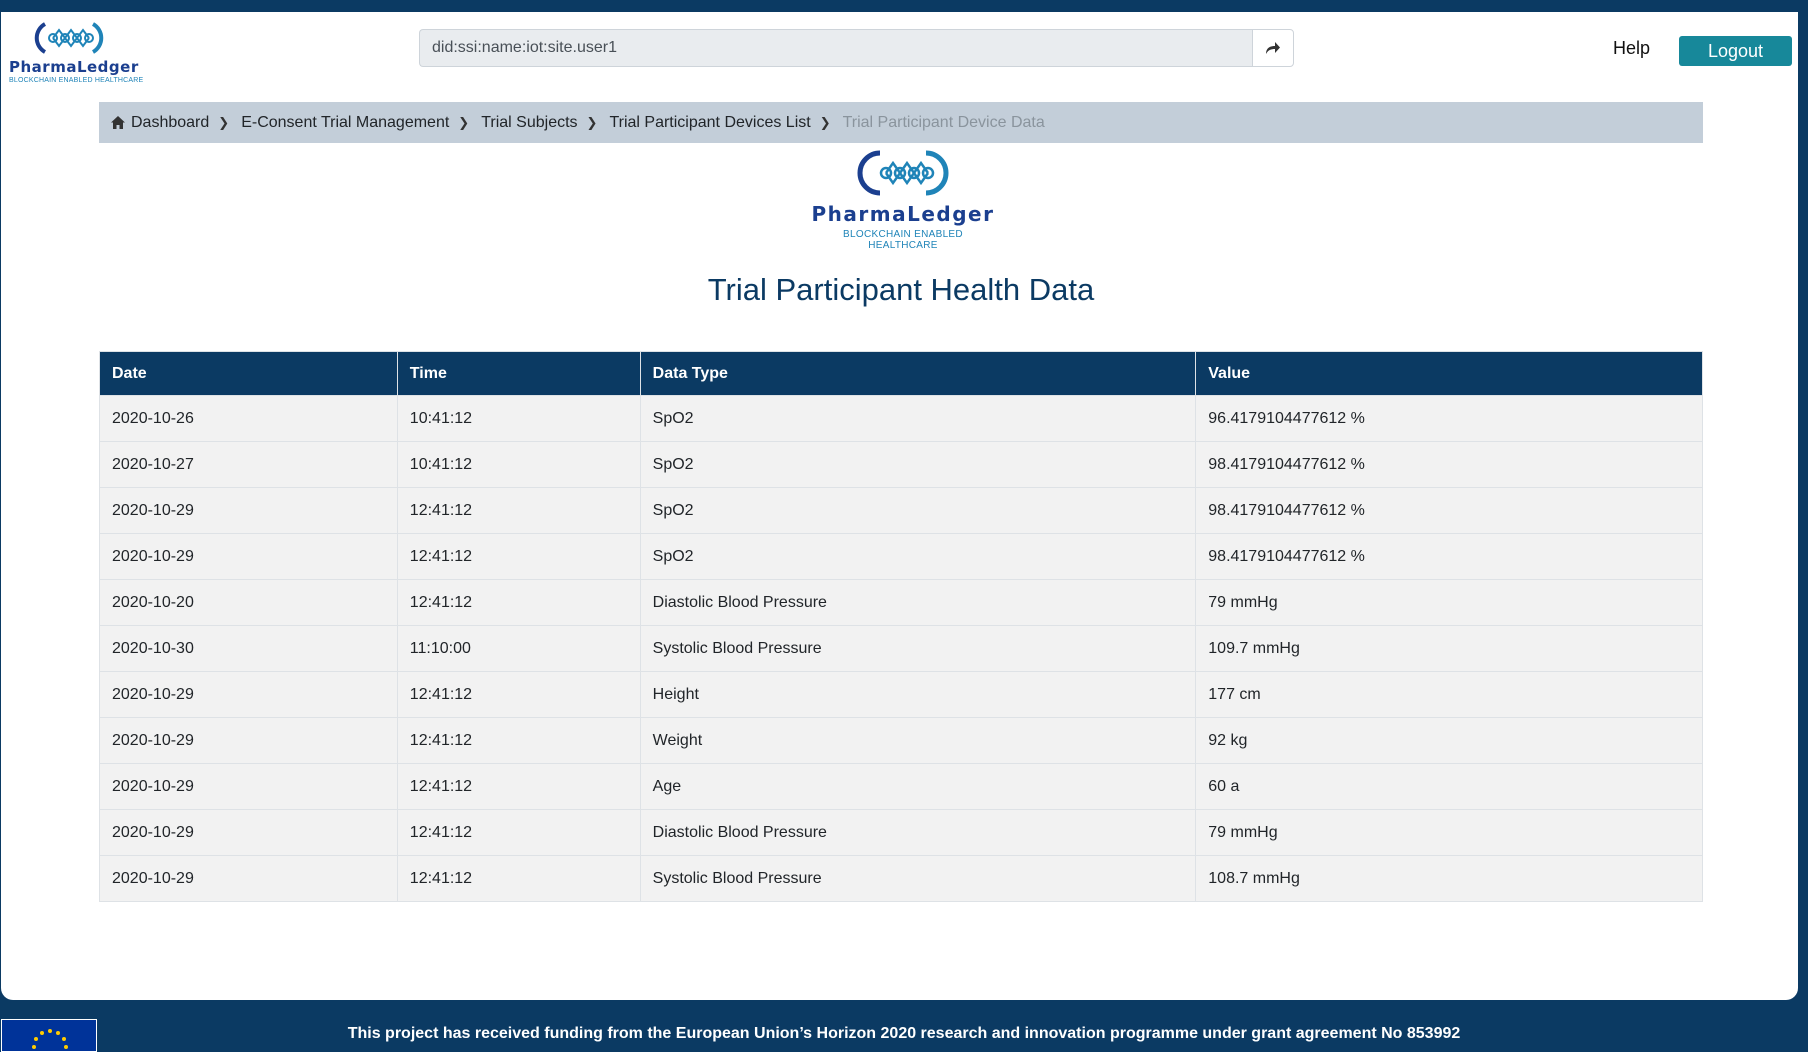  Describe the element at coordinates (248, 373) in the screenshot. I see `column-header-date: Date` at that location.